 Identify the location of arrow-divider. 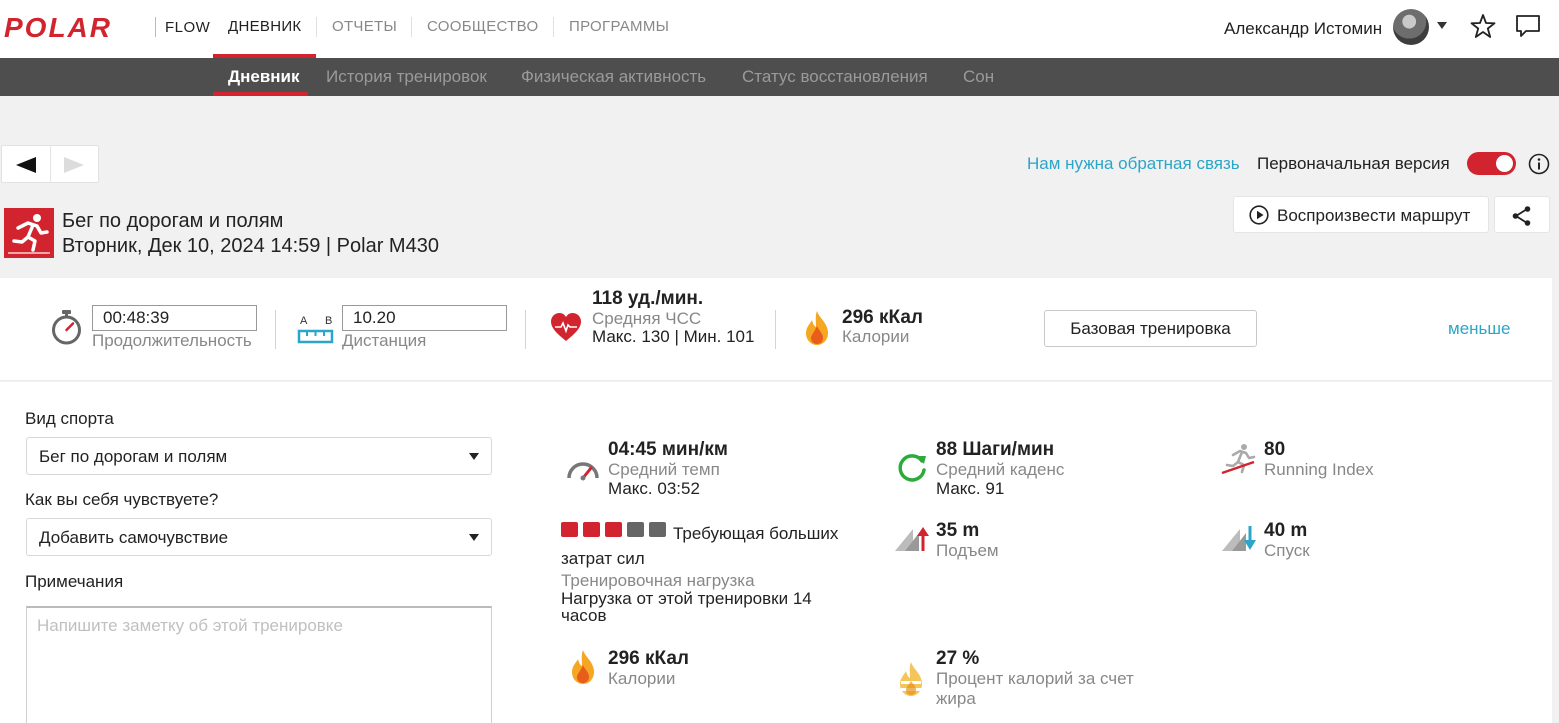
(50, 164).